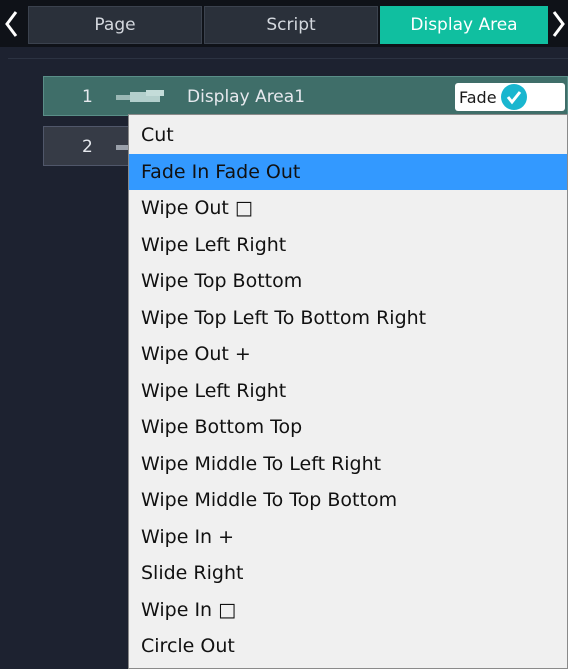  What do you see at coordinates (348, 464) in the screenshot?
I see `menu-item-wipe-middle-to-left-right: Wipe Middle To Left Right` at bounding box center [348, 464].